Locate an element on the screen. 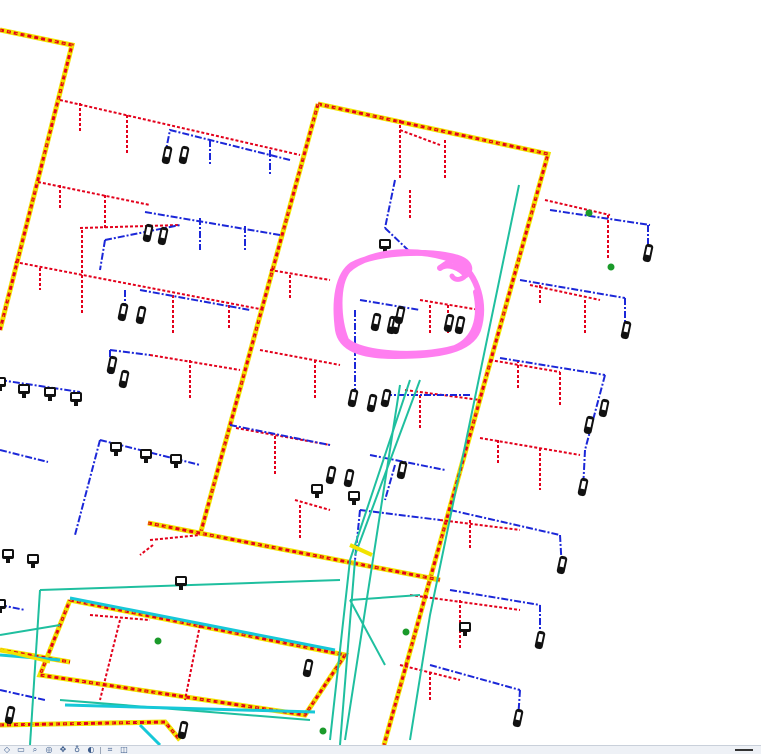 The image size is (761, 754). window-icon: ▭ is located at coordinates (21, 750).